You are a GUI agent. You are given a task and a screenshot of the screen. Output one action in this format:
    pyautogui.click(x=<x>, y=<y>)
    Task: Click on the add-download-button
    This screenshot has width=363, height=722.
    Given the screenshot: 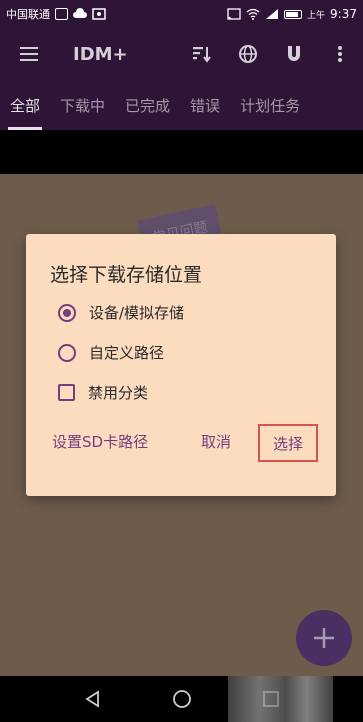 What is the action you would take?
    pyautogui.click(x=324, y=638)
    